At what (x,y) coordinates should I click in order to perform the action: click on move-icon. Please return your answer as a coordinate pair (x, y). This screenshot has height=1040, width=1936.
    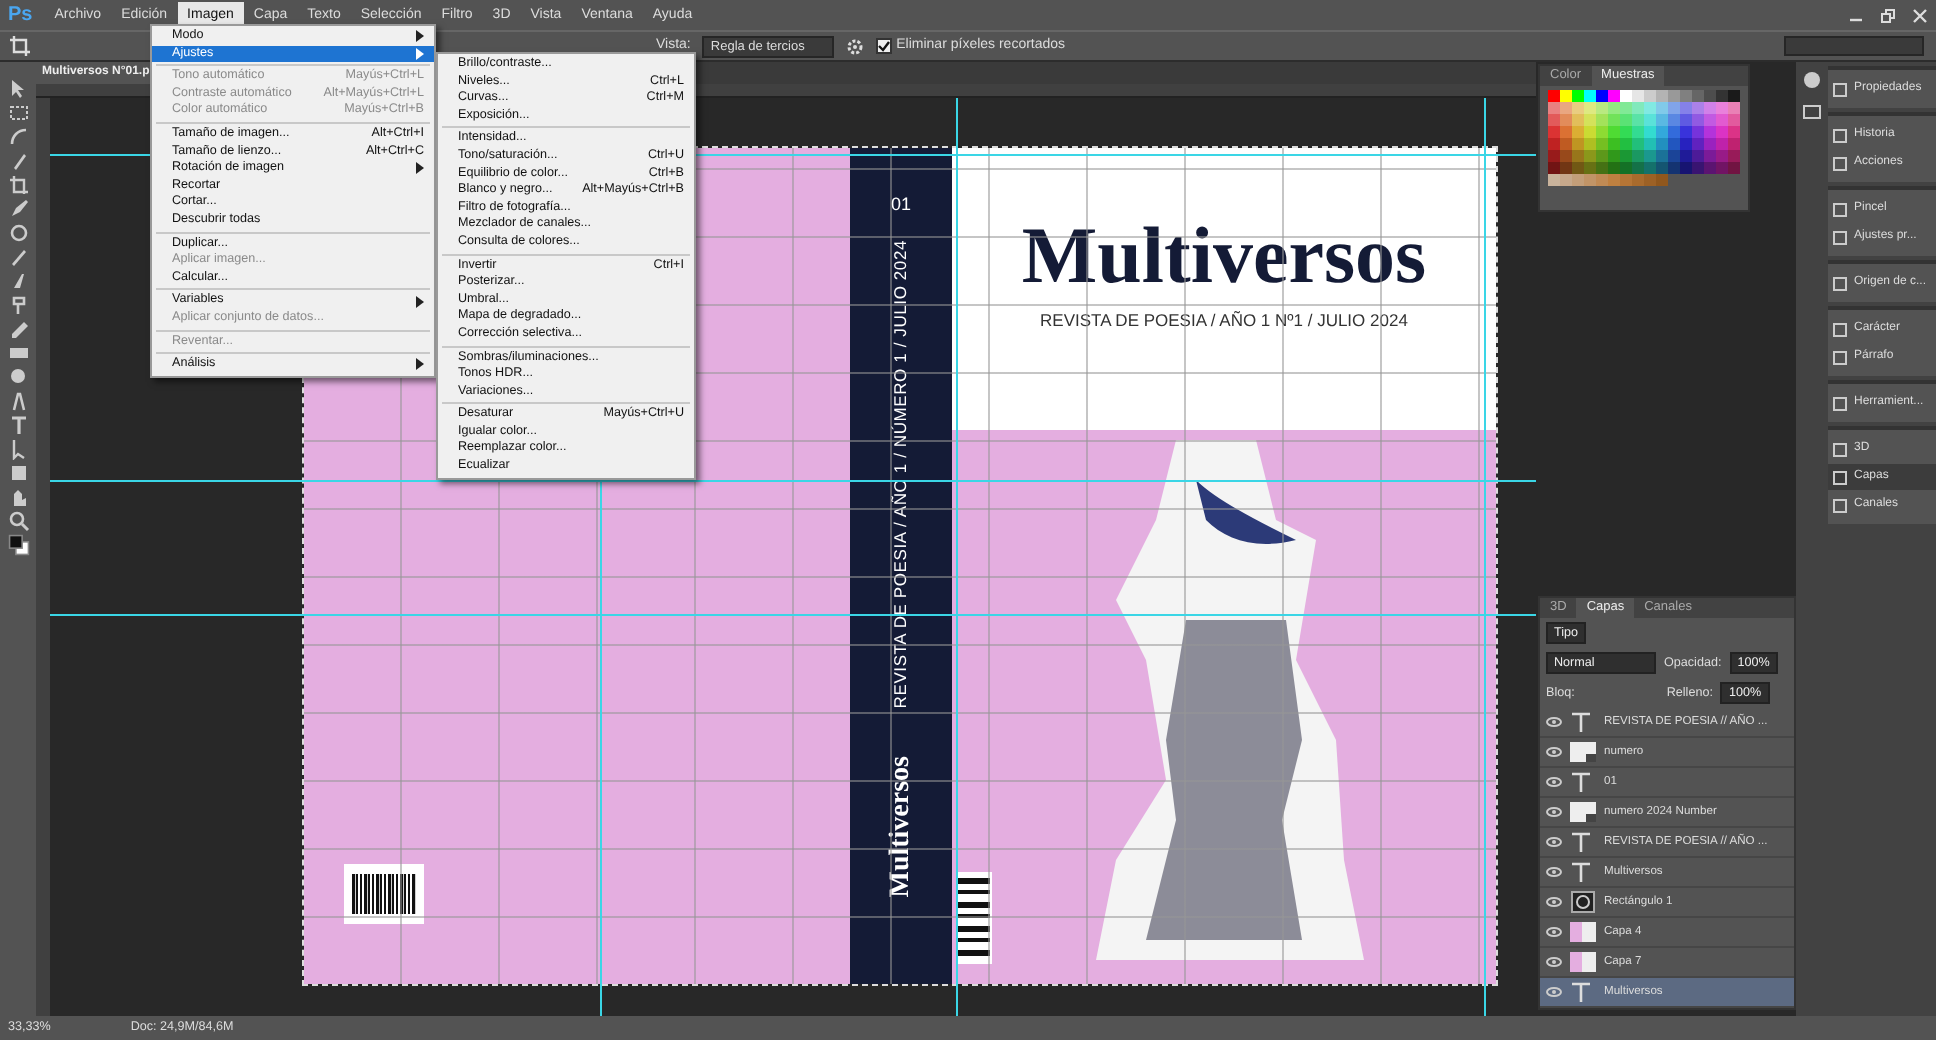
    Looking at the image, I should click on (18, 89).